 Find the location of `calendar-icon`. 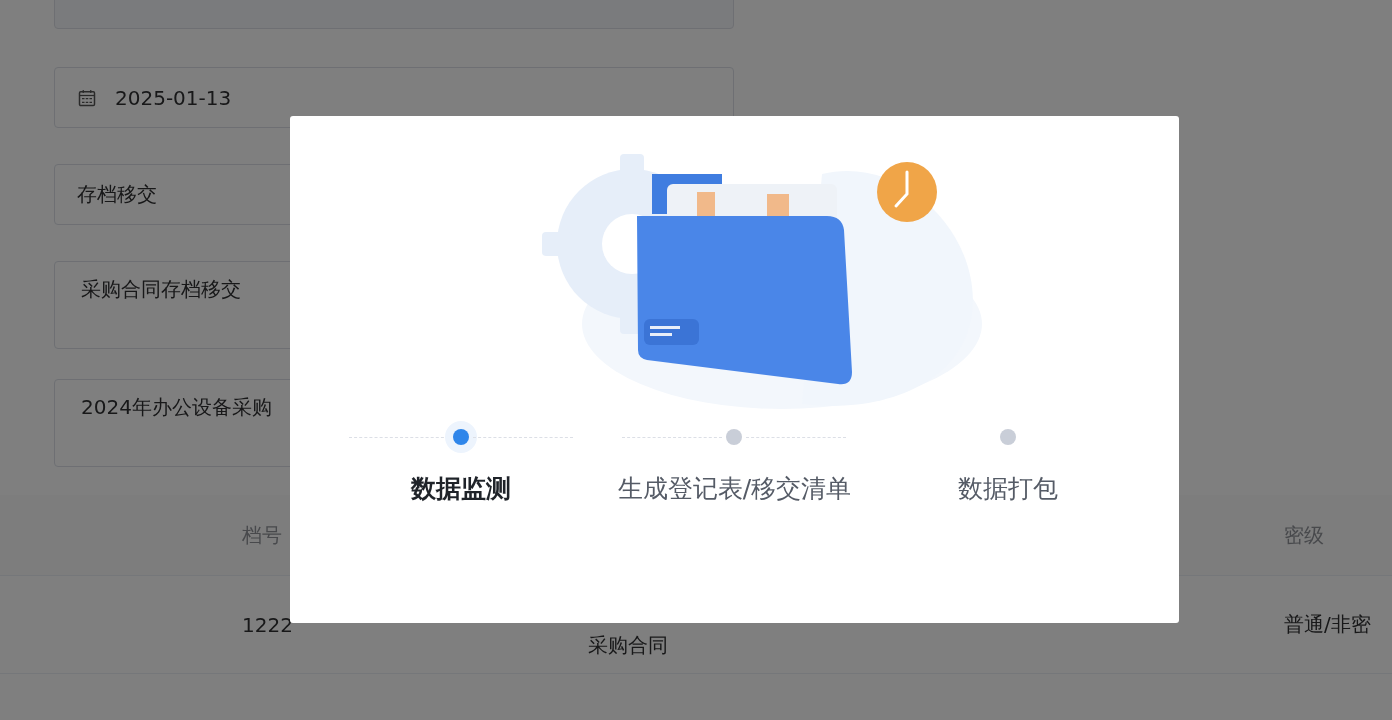

calendar-icon is located at coordinates (87, 97).